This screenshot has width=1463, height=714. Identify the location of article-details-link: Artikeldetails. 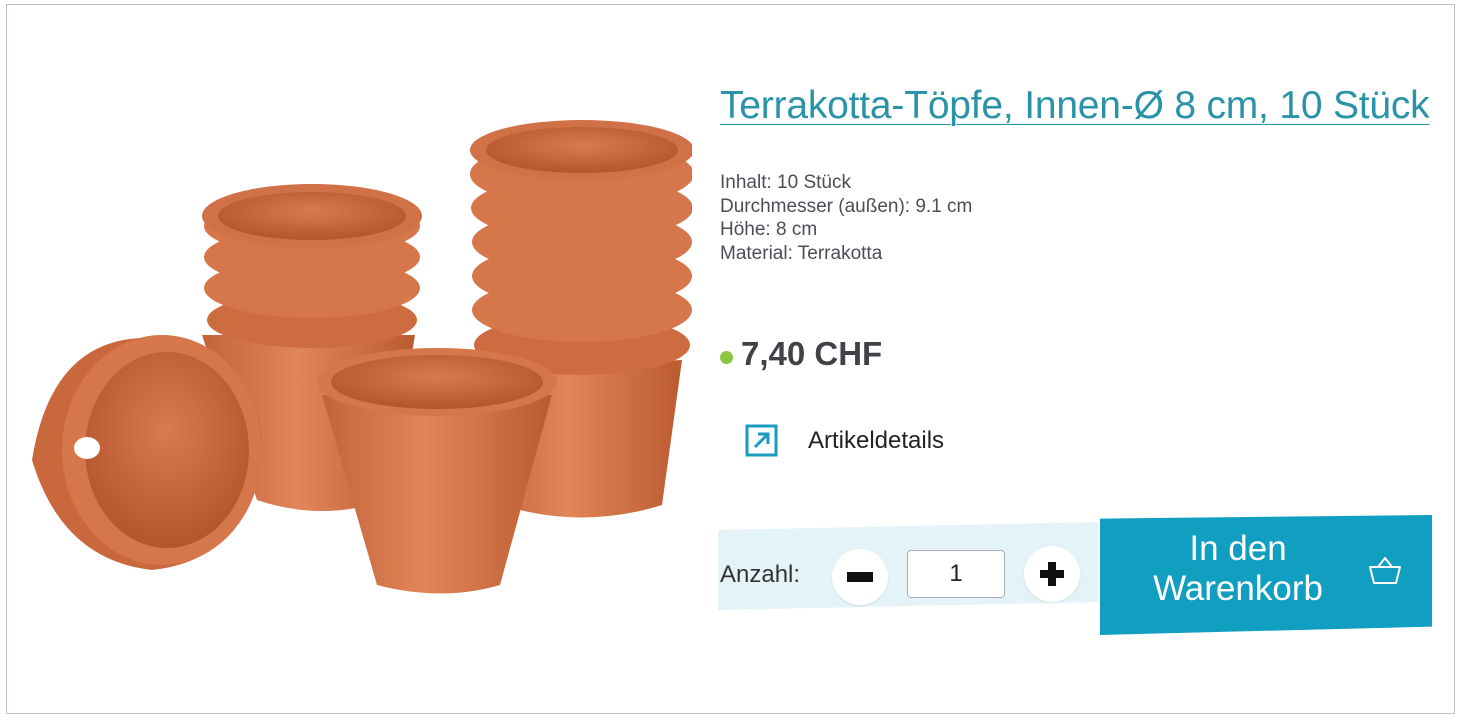
(844, 440).